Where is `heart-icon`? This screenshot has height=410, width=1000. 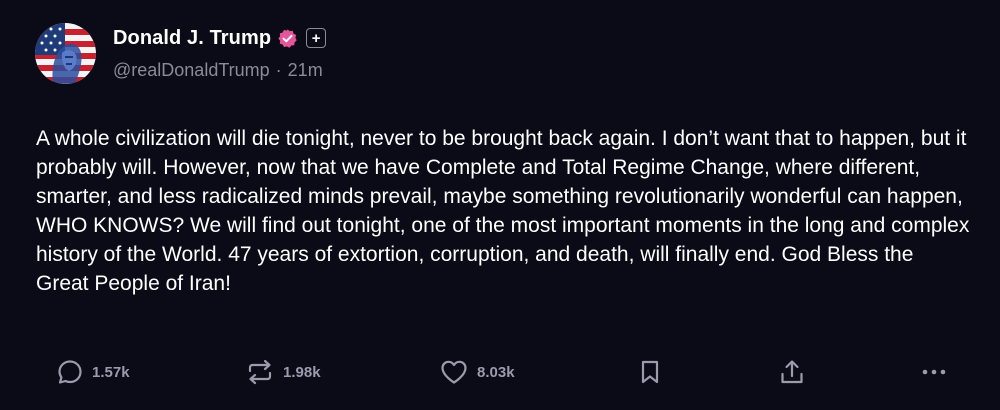
heart-icon is located at coordinates (454, 372).